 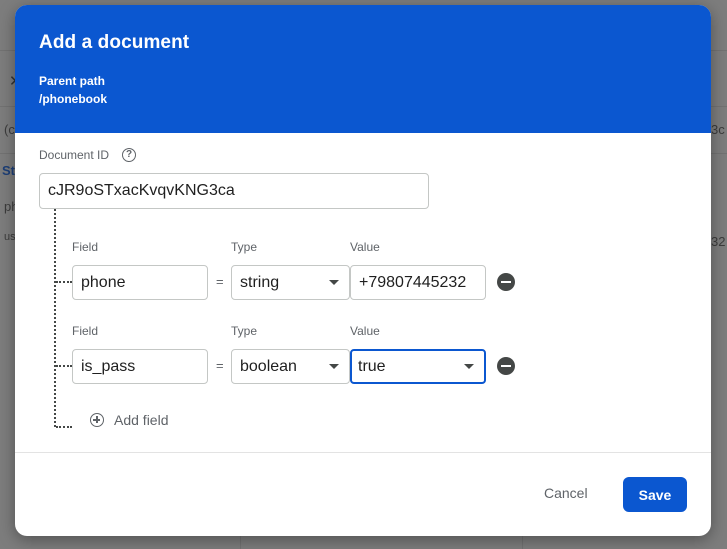 I want to click on add-circle-icon, so click(x=97, y=420).